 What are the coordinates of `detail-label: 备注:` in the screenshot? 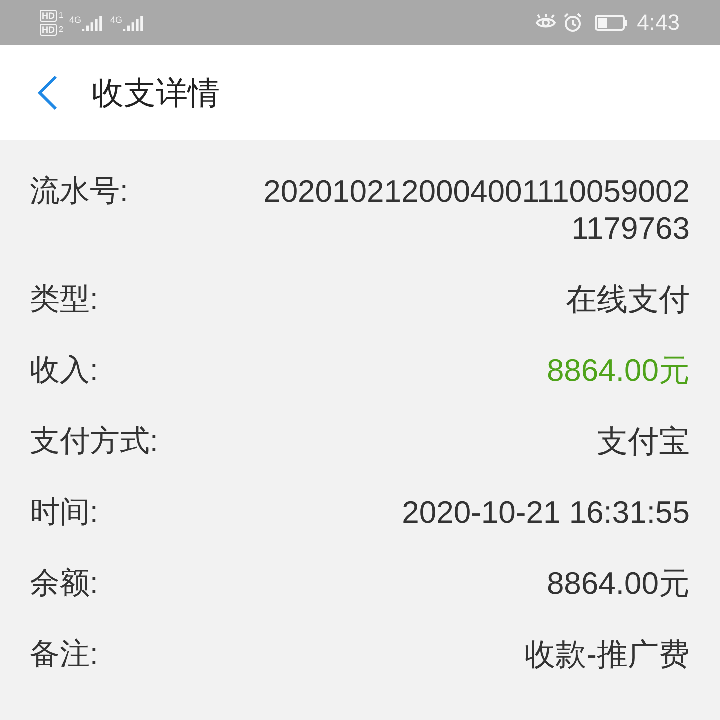 It's located at (64, 655).